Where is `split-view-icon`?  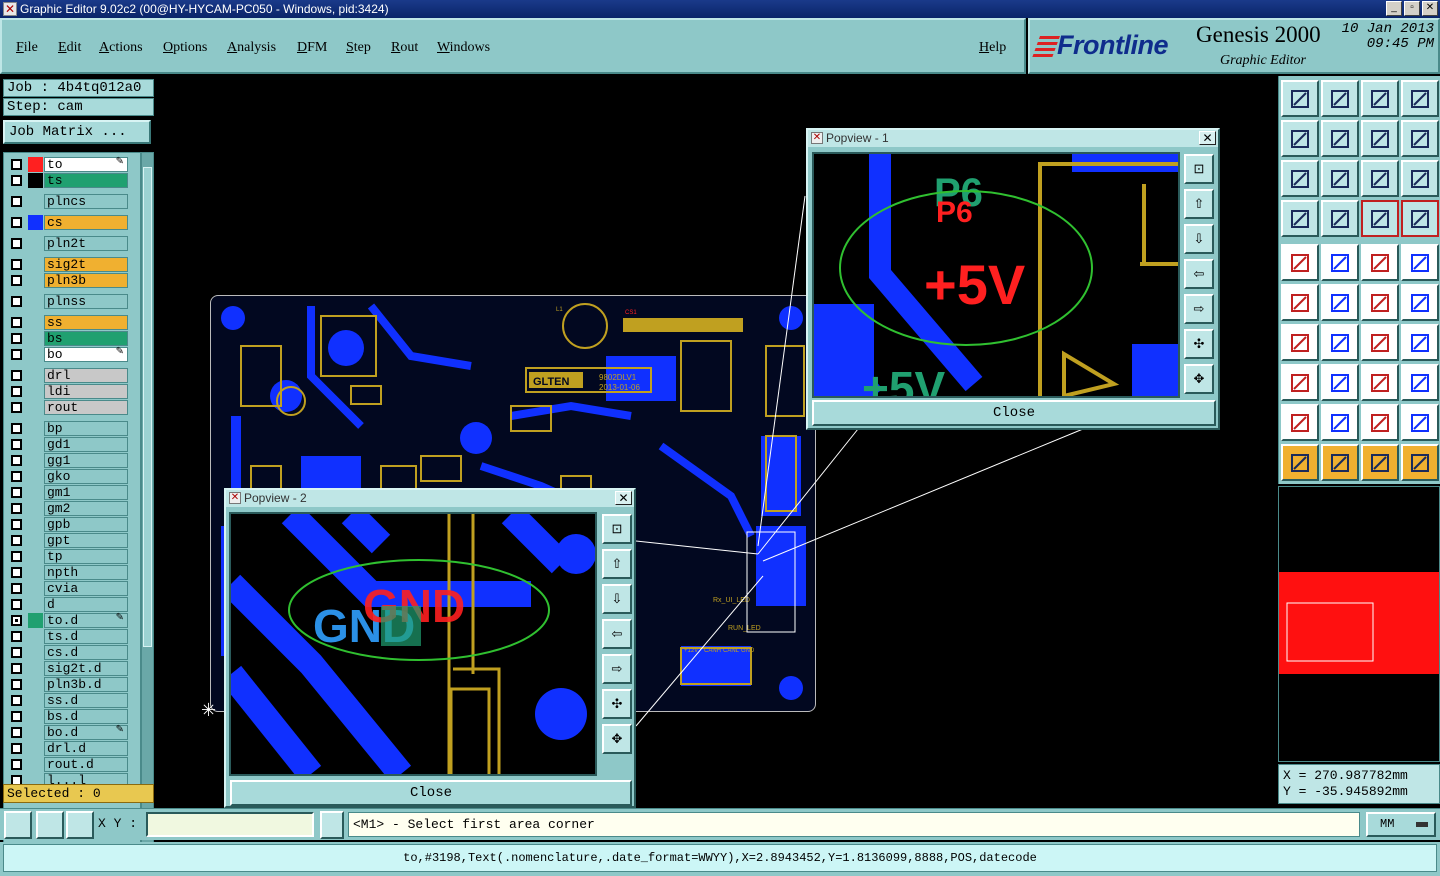 split-view-icon is located at coordinates (1420, 98).